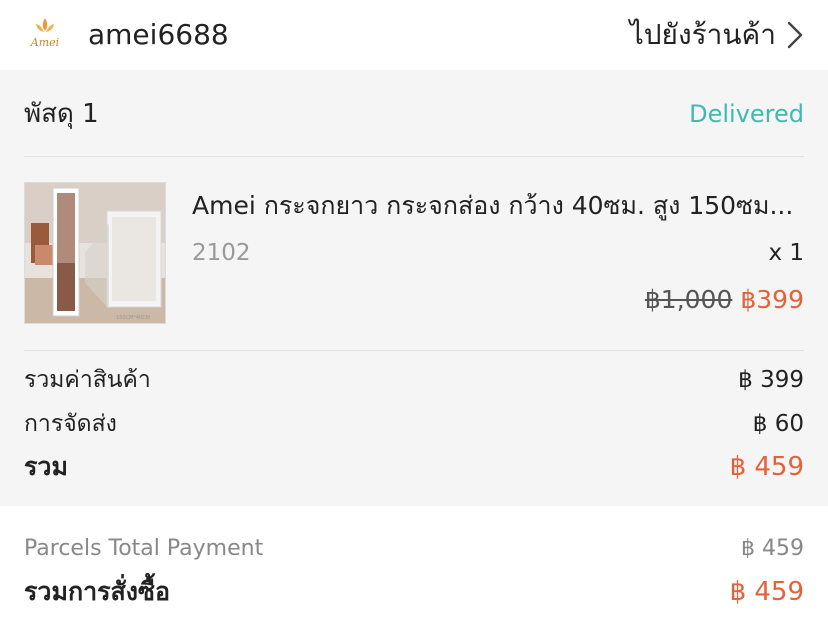 This screenshot has height=634, width=828. I want to click on chevron-right-icon, so click(795, 35).